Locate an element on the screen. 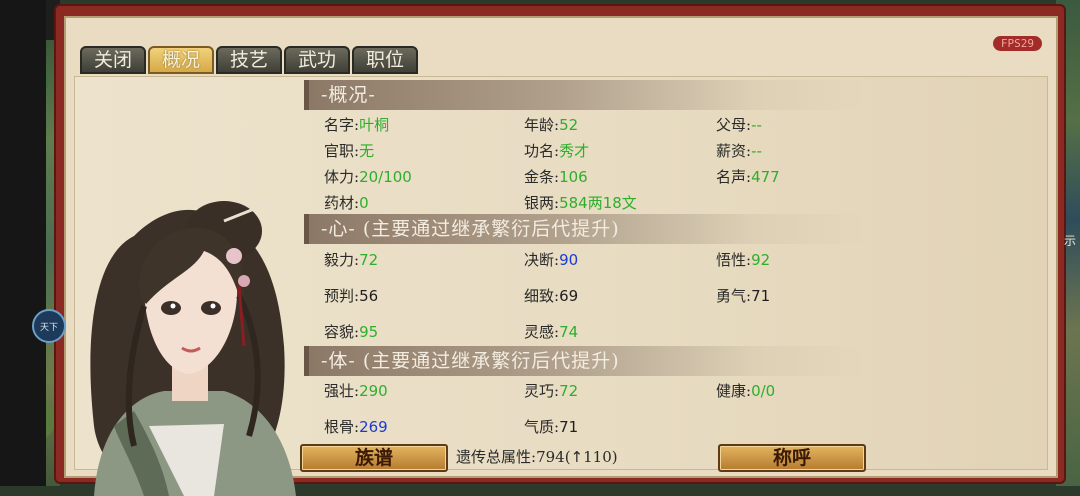 The width and height of the screenshot is (1080, 496). stat-inspiration: 灵感:74 is located at coordinates (551, 332).